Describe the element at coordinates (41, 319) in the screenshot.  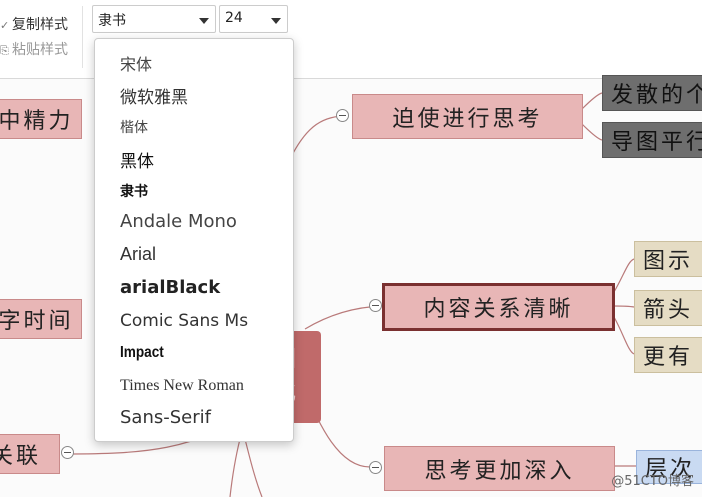
I see `node-save-time: 字时间` at that location.